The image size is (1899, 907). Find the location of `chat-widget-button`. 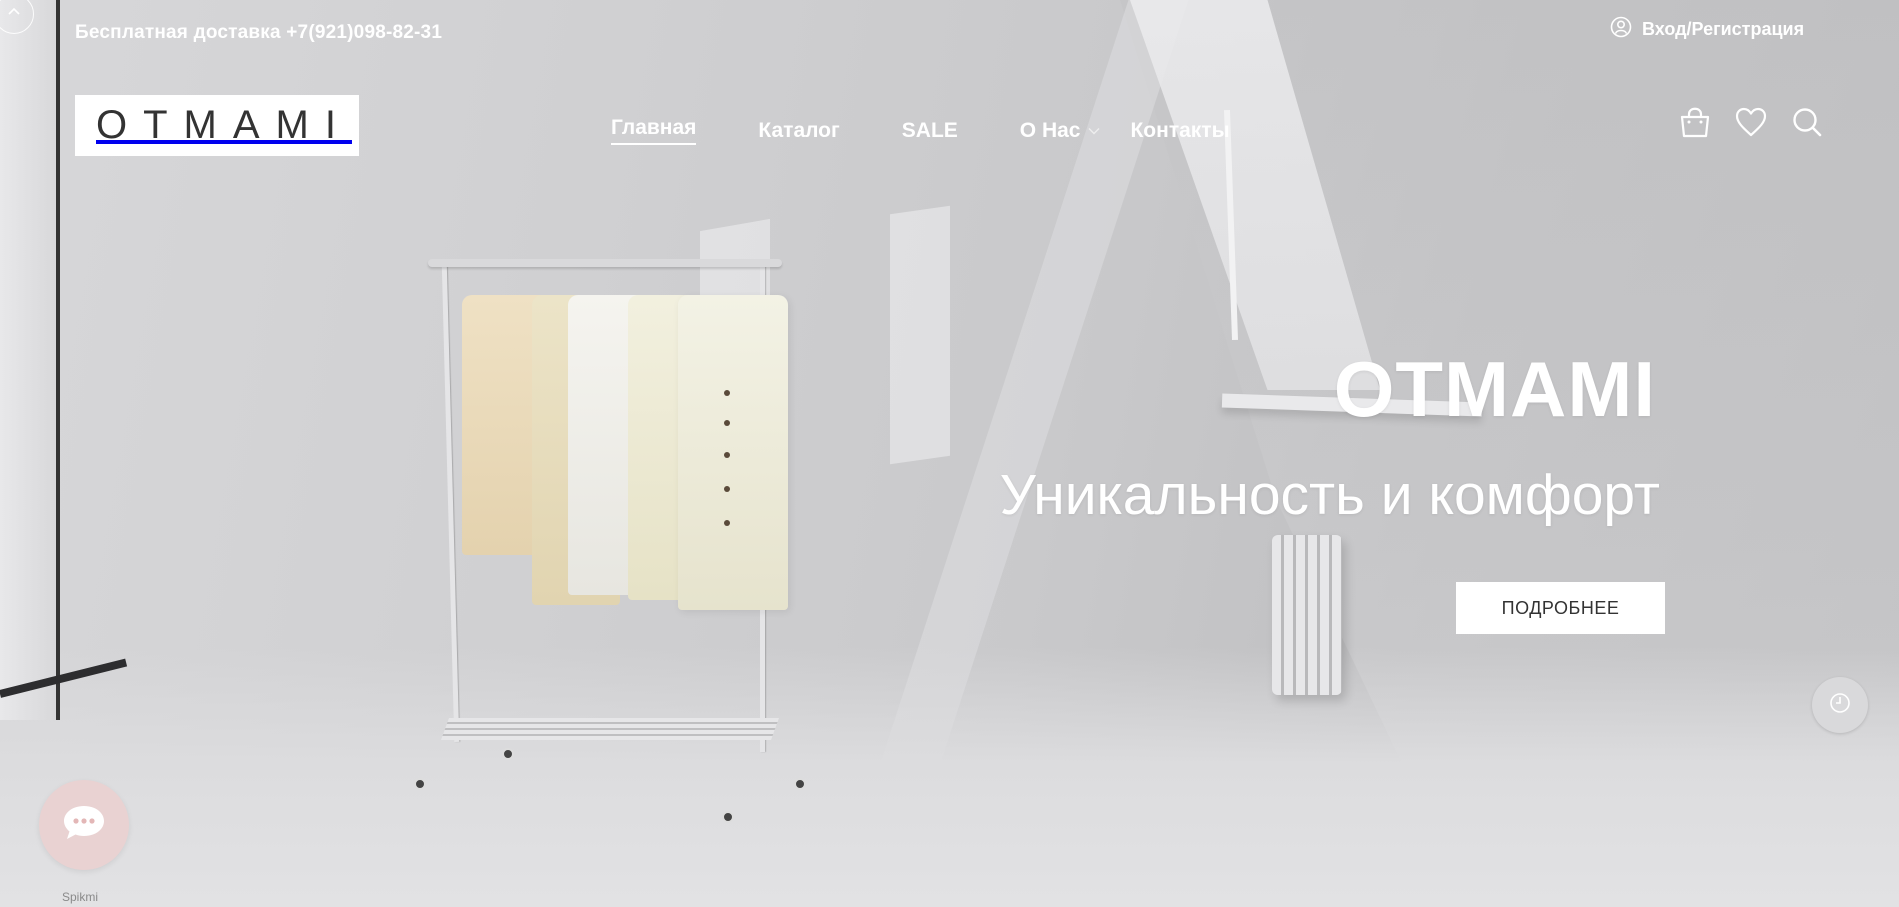

chat-widget-button is located at coordinates (84, 825).